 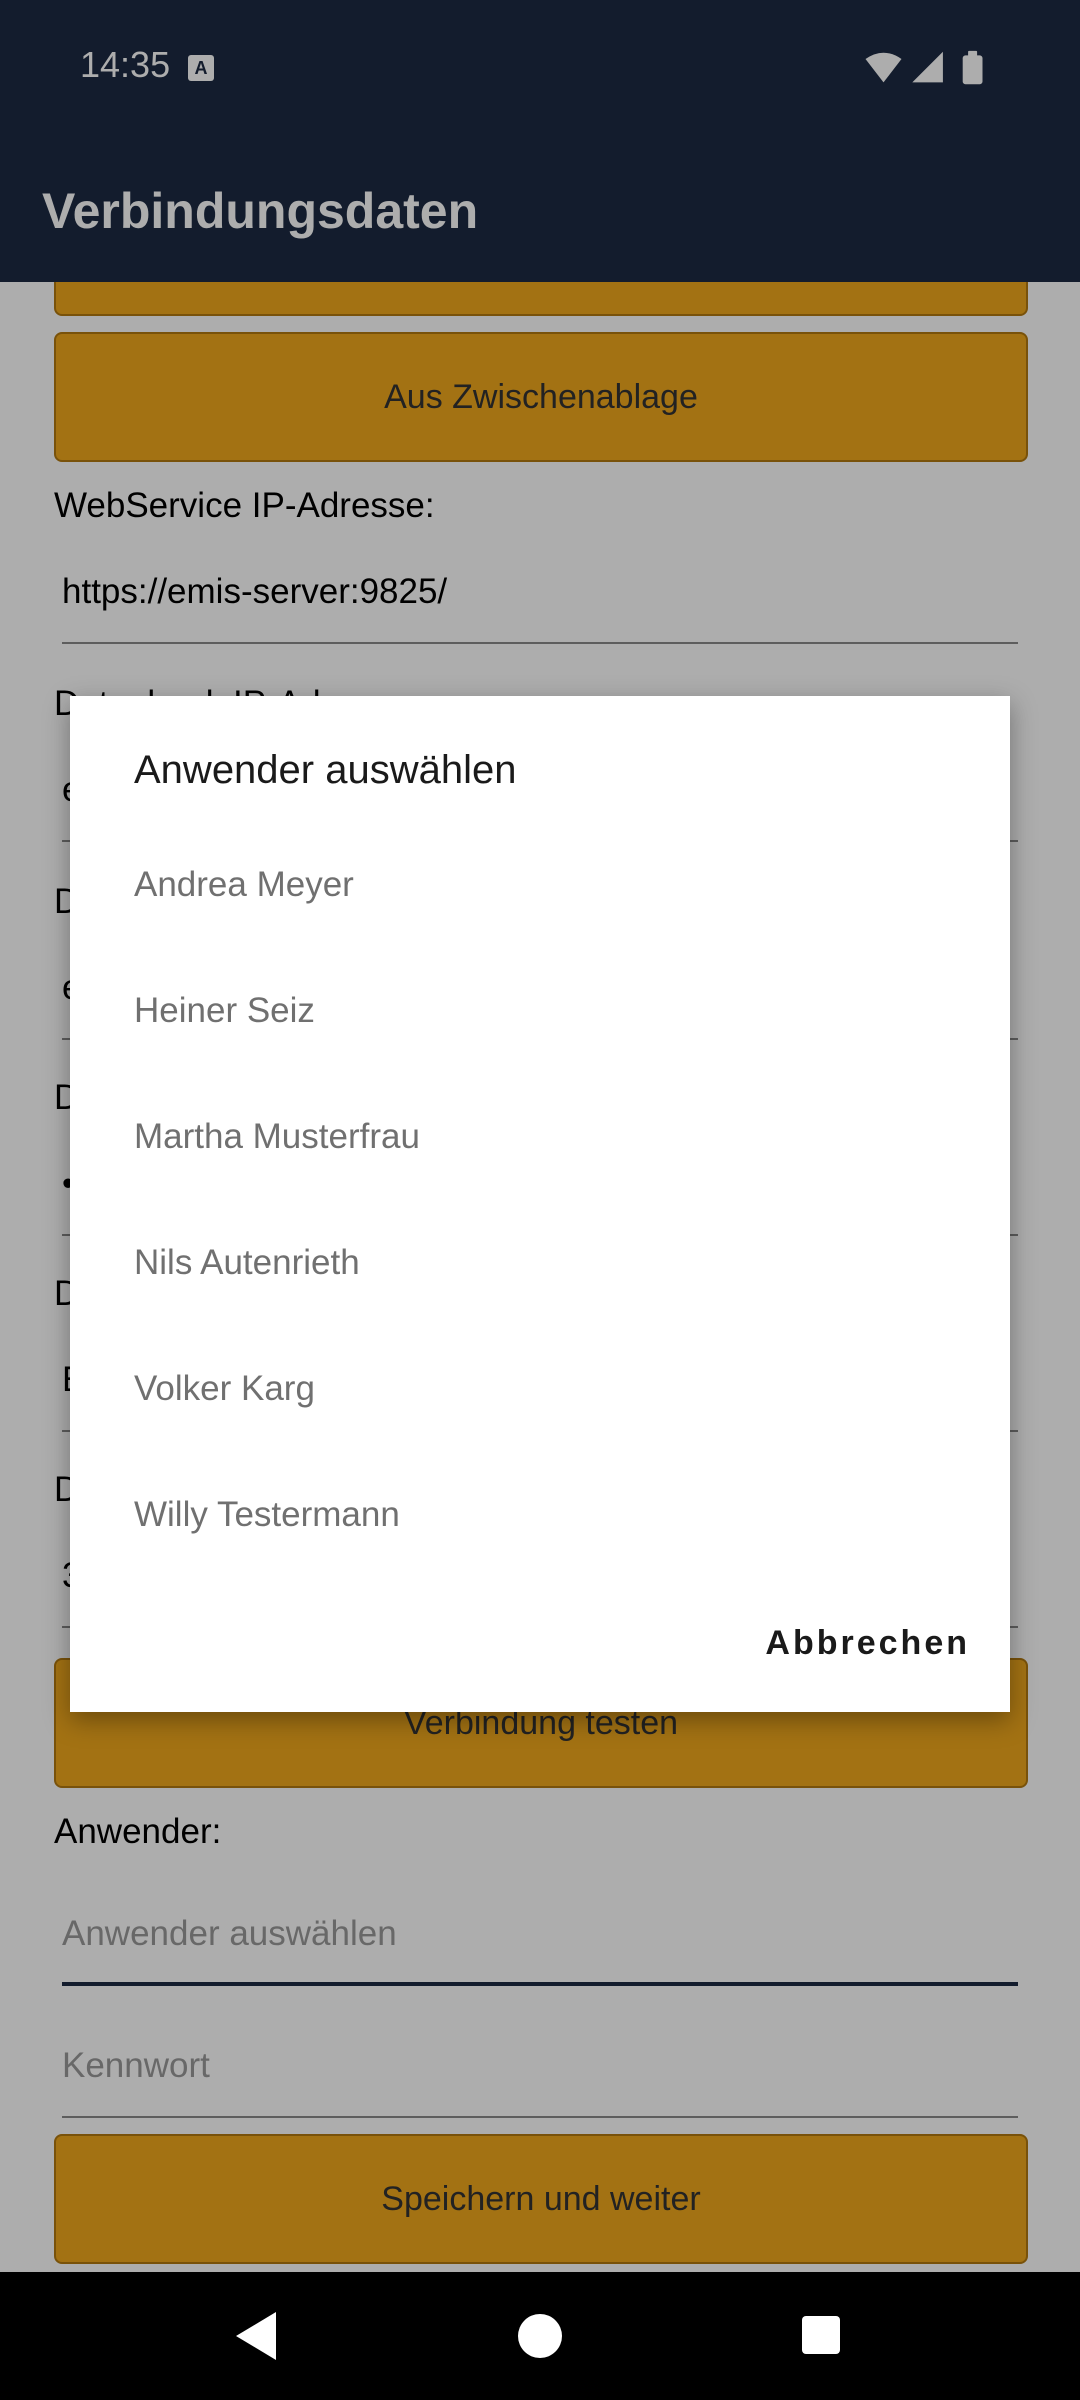 What do you see at coordinates (540, 1263) in the screenshot?
I see `dialog-item-nils-autenrieth: Nils Autenrieth` at bounding box center [540, 1263].